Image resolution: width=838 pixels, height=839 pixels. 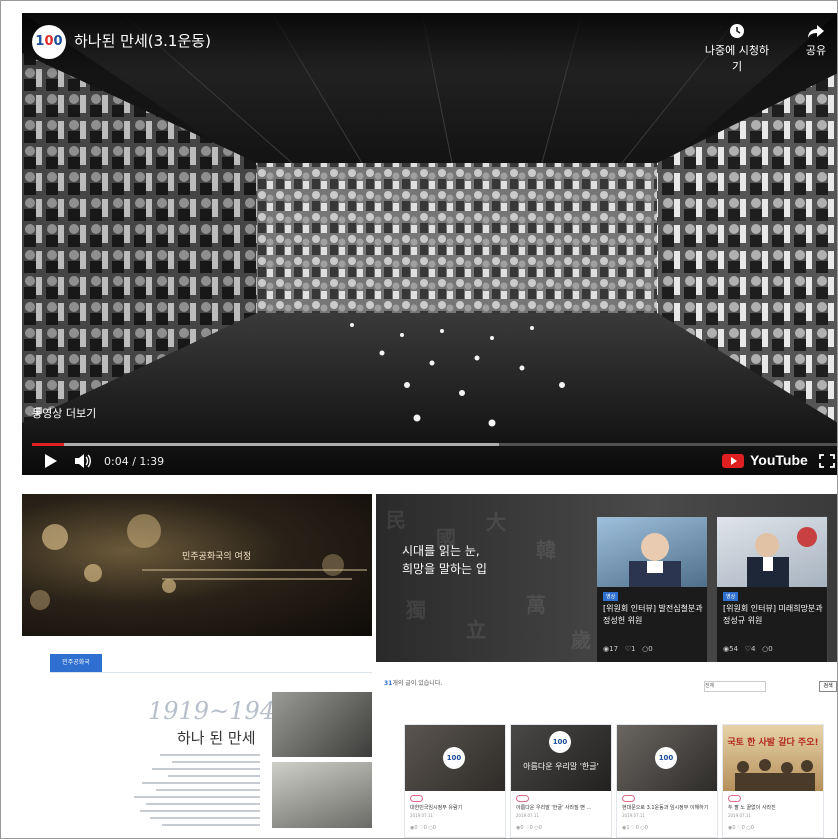 I want to click on hero-headline: 시대를 읽는 눈,, so click(x=441, y=551).